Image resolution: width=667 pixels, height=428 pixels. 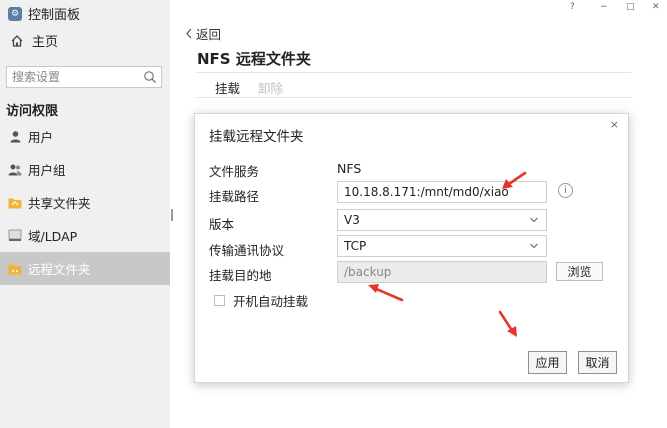 What do you see at coordinates (15, 13) in the screenshot?
I see `control-panel-icon: ⚙` at bounding box center [15, 13].